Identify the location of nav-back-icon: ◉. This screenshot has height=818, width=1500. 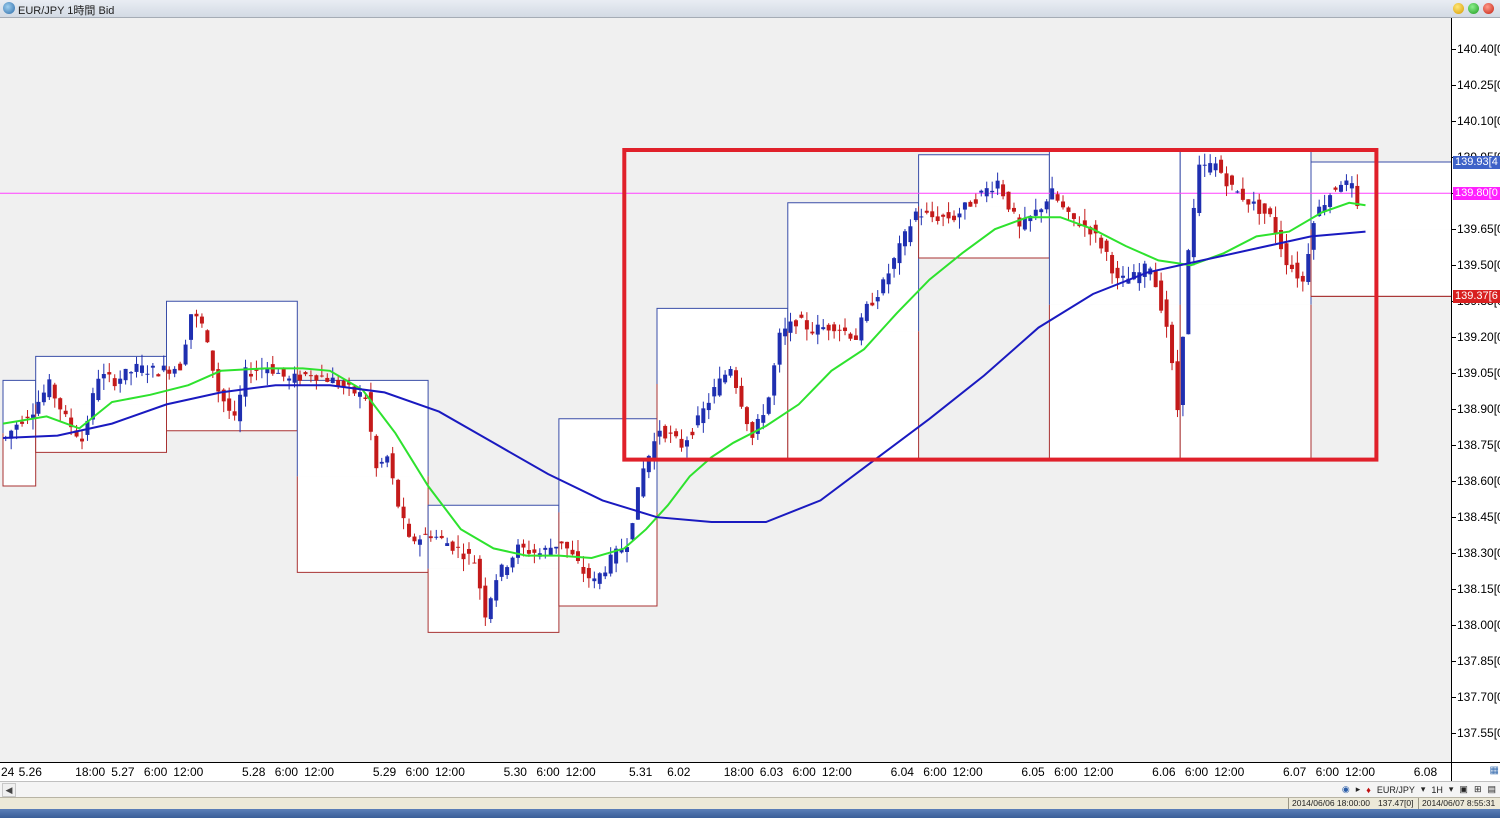
(1346, 789).